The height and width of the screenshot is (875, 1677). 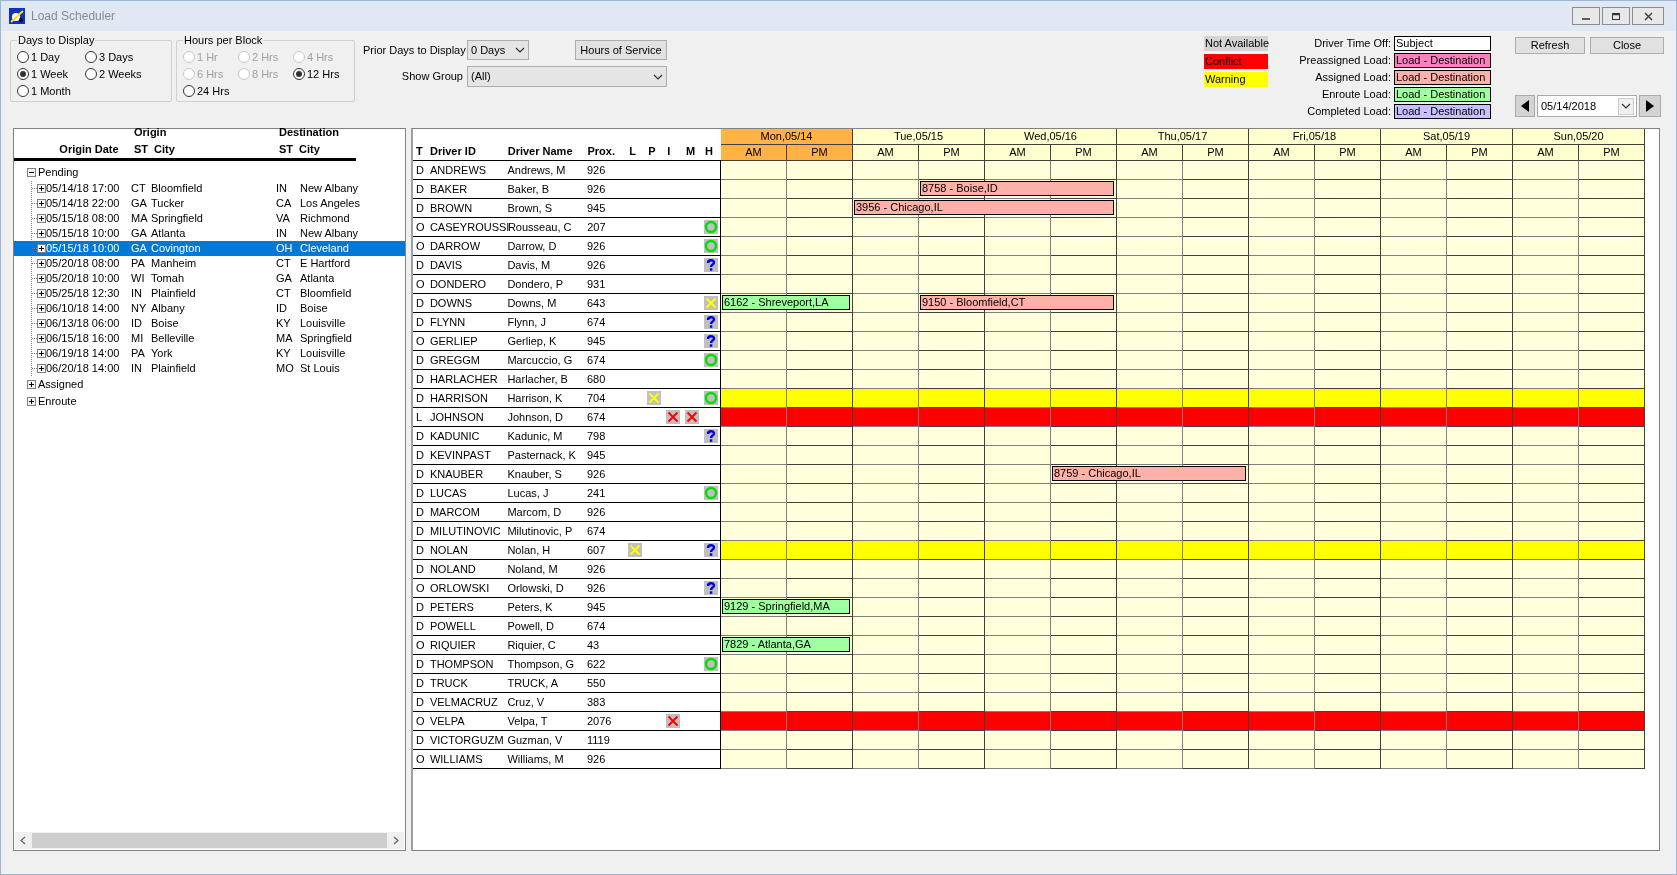 I want to click on driver-row: O DONDERO Dondero, P 931, so click(x=567, y=284).